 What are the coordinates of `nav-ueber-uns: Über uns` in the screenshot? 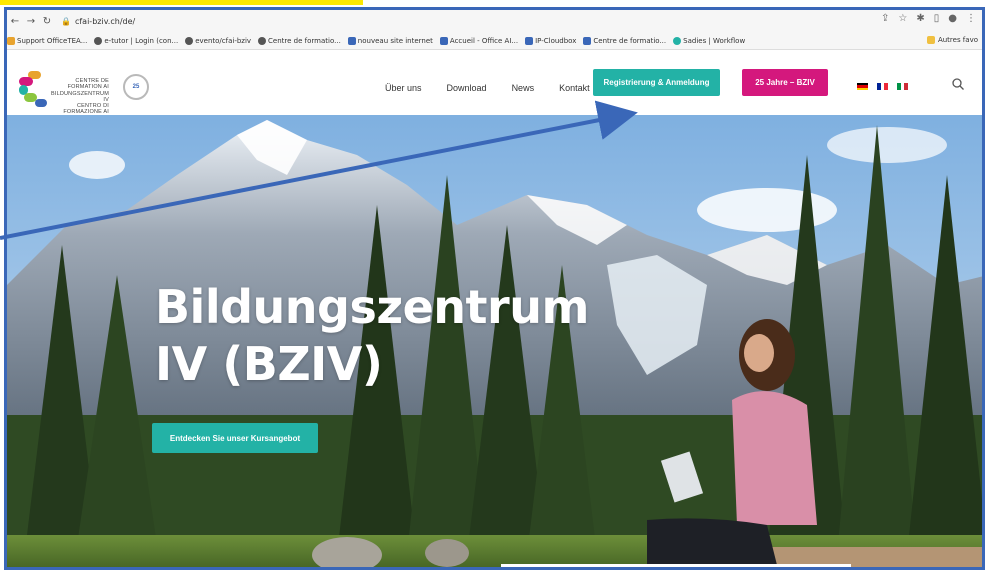 It's located at (403, 88).